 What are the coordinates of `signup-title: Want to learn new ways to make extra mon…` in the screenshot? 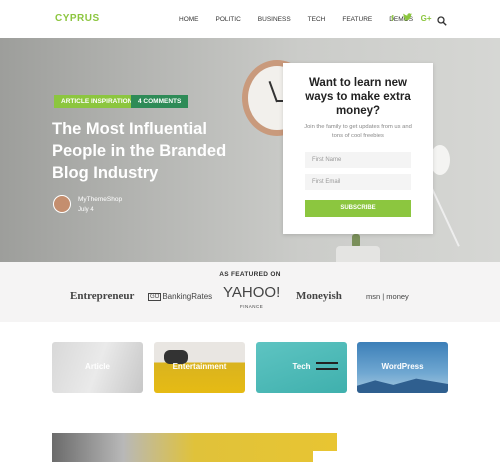 It's located at (358, 97).